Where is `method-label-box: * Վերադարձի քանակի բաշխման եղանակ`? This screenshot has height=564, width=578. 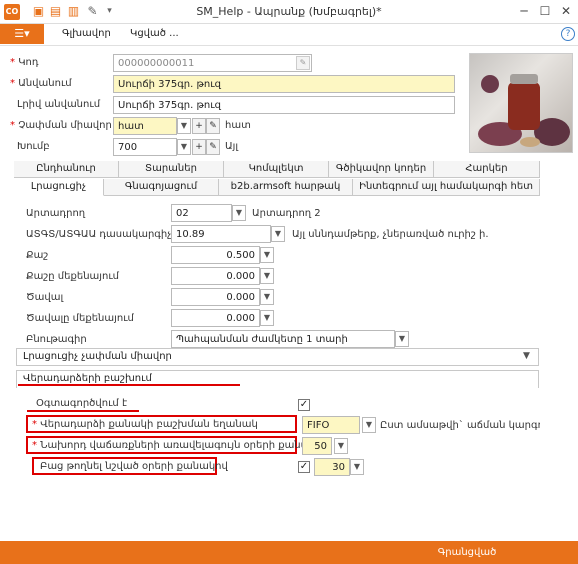
method-label-box: * Վերադարձի քանակի բաշխման եղանակ is located at coordinates (161, 424).